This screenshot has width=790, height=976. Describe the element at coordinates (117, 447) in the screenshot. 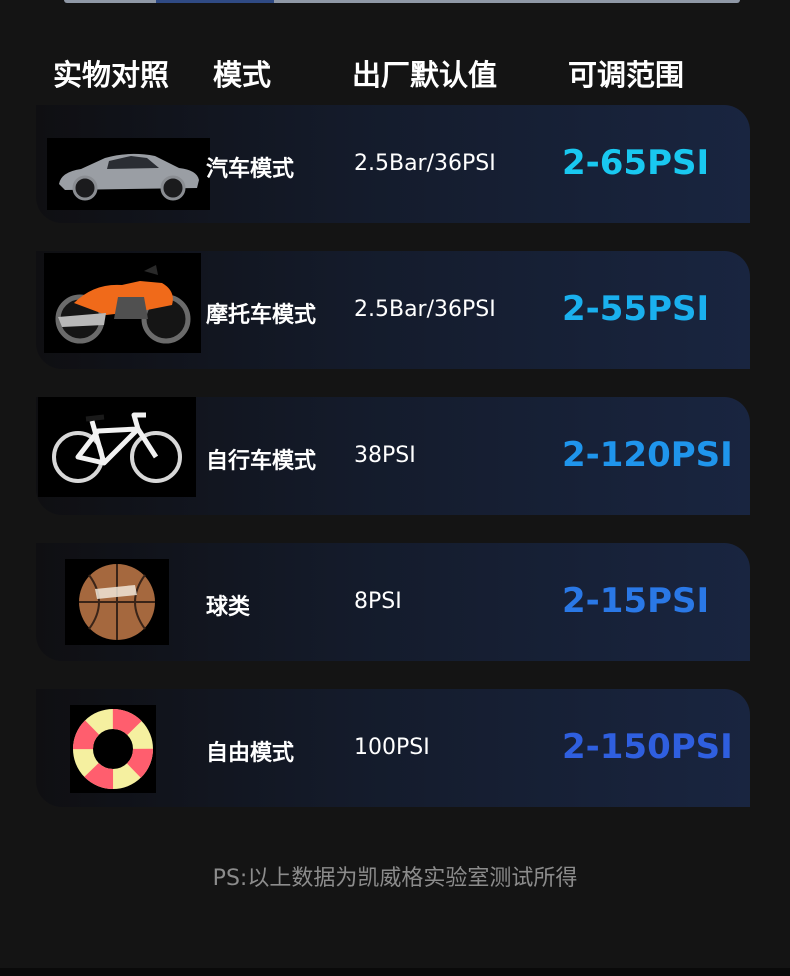

I see `bicycle-icon` at that location.